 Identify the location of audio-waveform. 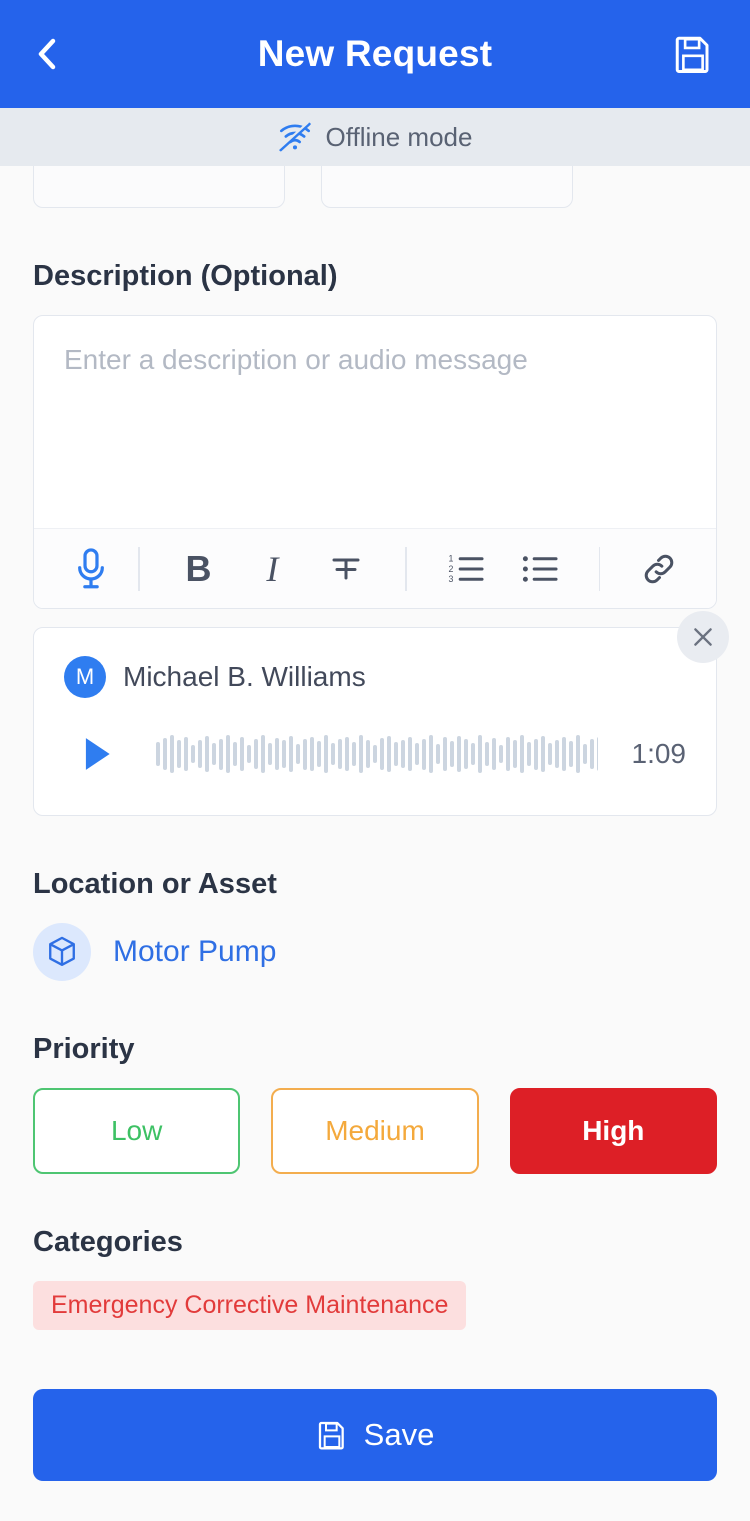
(377, 754).